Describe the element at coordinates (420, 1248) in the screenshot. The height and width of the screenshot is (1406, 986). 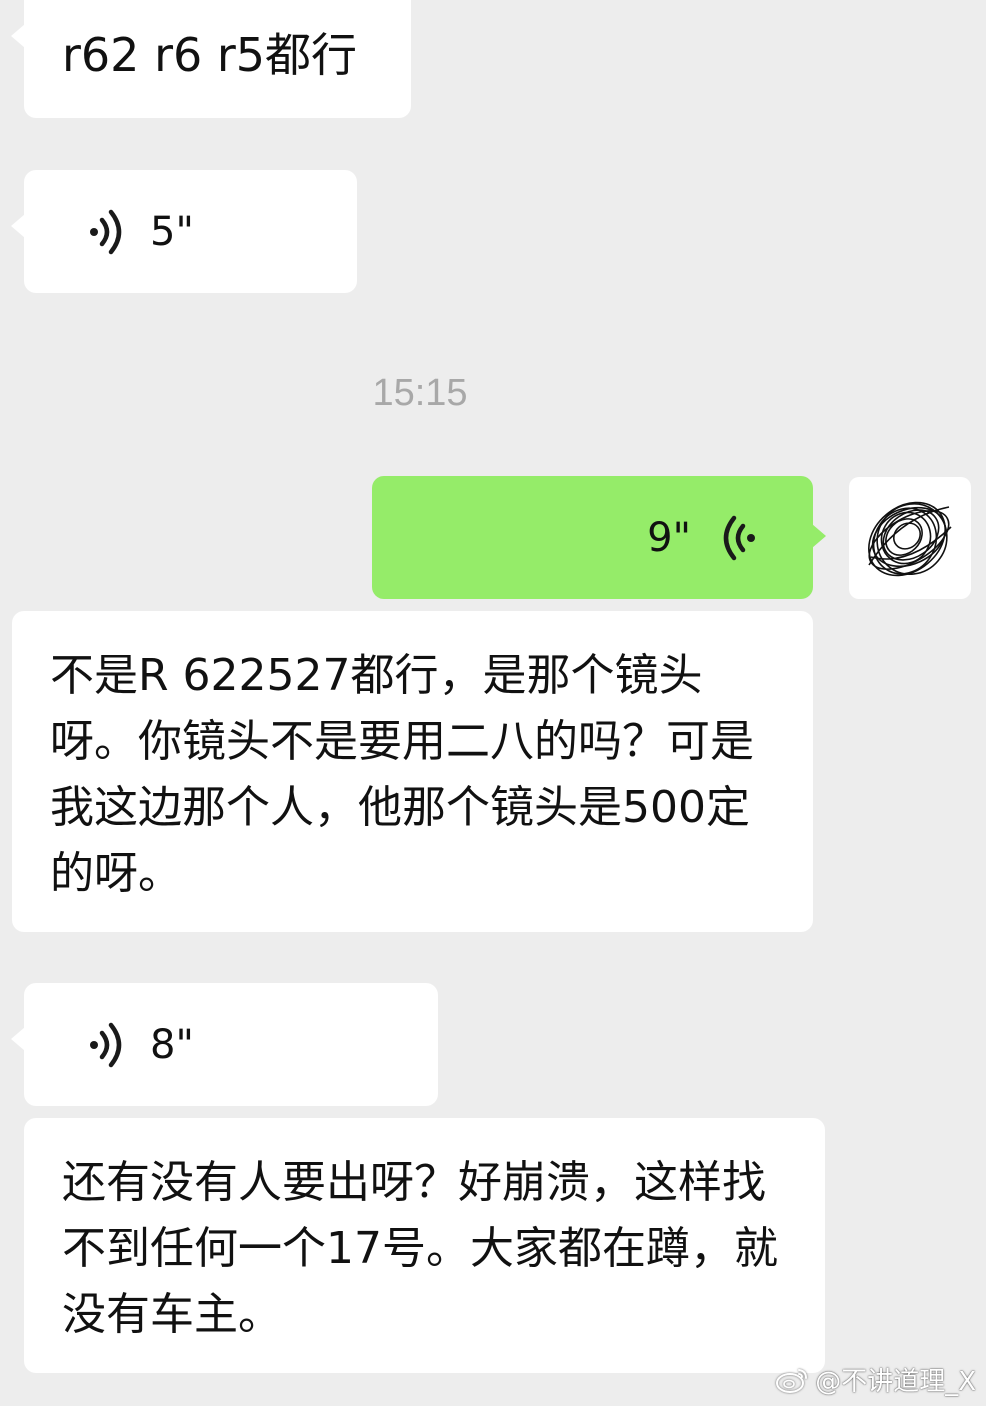
I see `message-text: 还有没有人要出呀？好崩溃，这样找不到任何一个17号。大家都在蹲，就没有车主。` at that location.